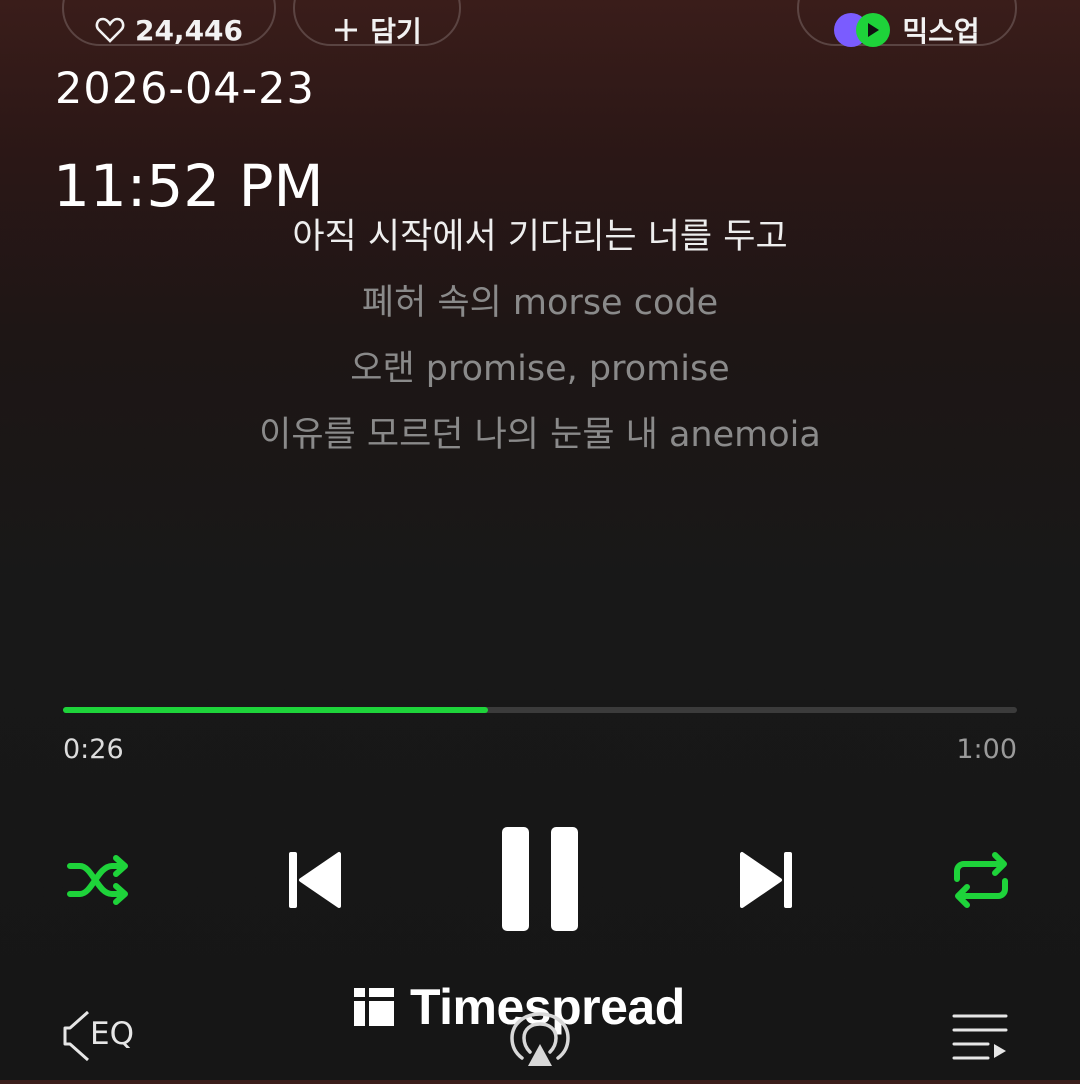 This screenshot has width=1080, height=1084. Describe the element at coordinates (396, 31) in the screenshot. I see `add-label: 담기` at that location.